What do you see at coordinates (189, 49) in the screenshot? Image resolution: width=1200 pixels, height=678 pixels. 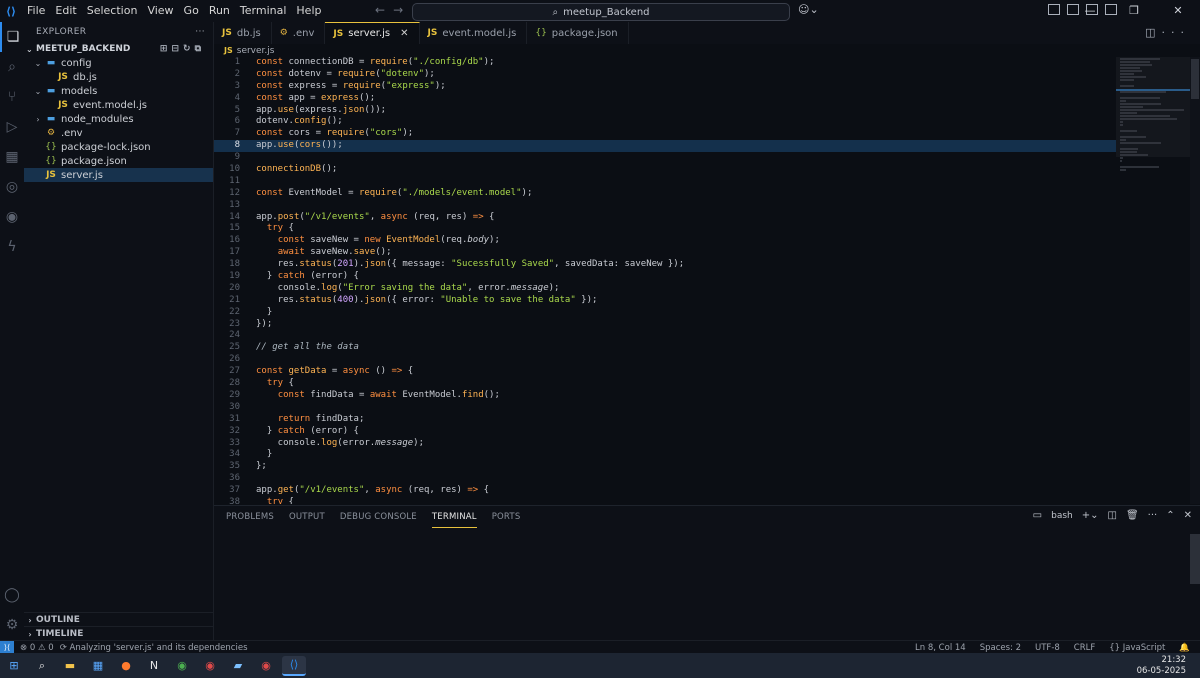 I see `refresh-icon: ↻` at bounding box center [189, 49].